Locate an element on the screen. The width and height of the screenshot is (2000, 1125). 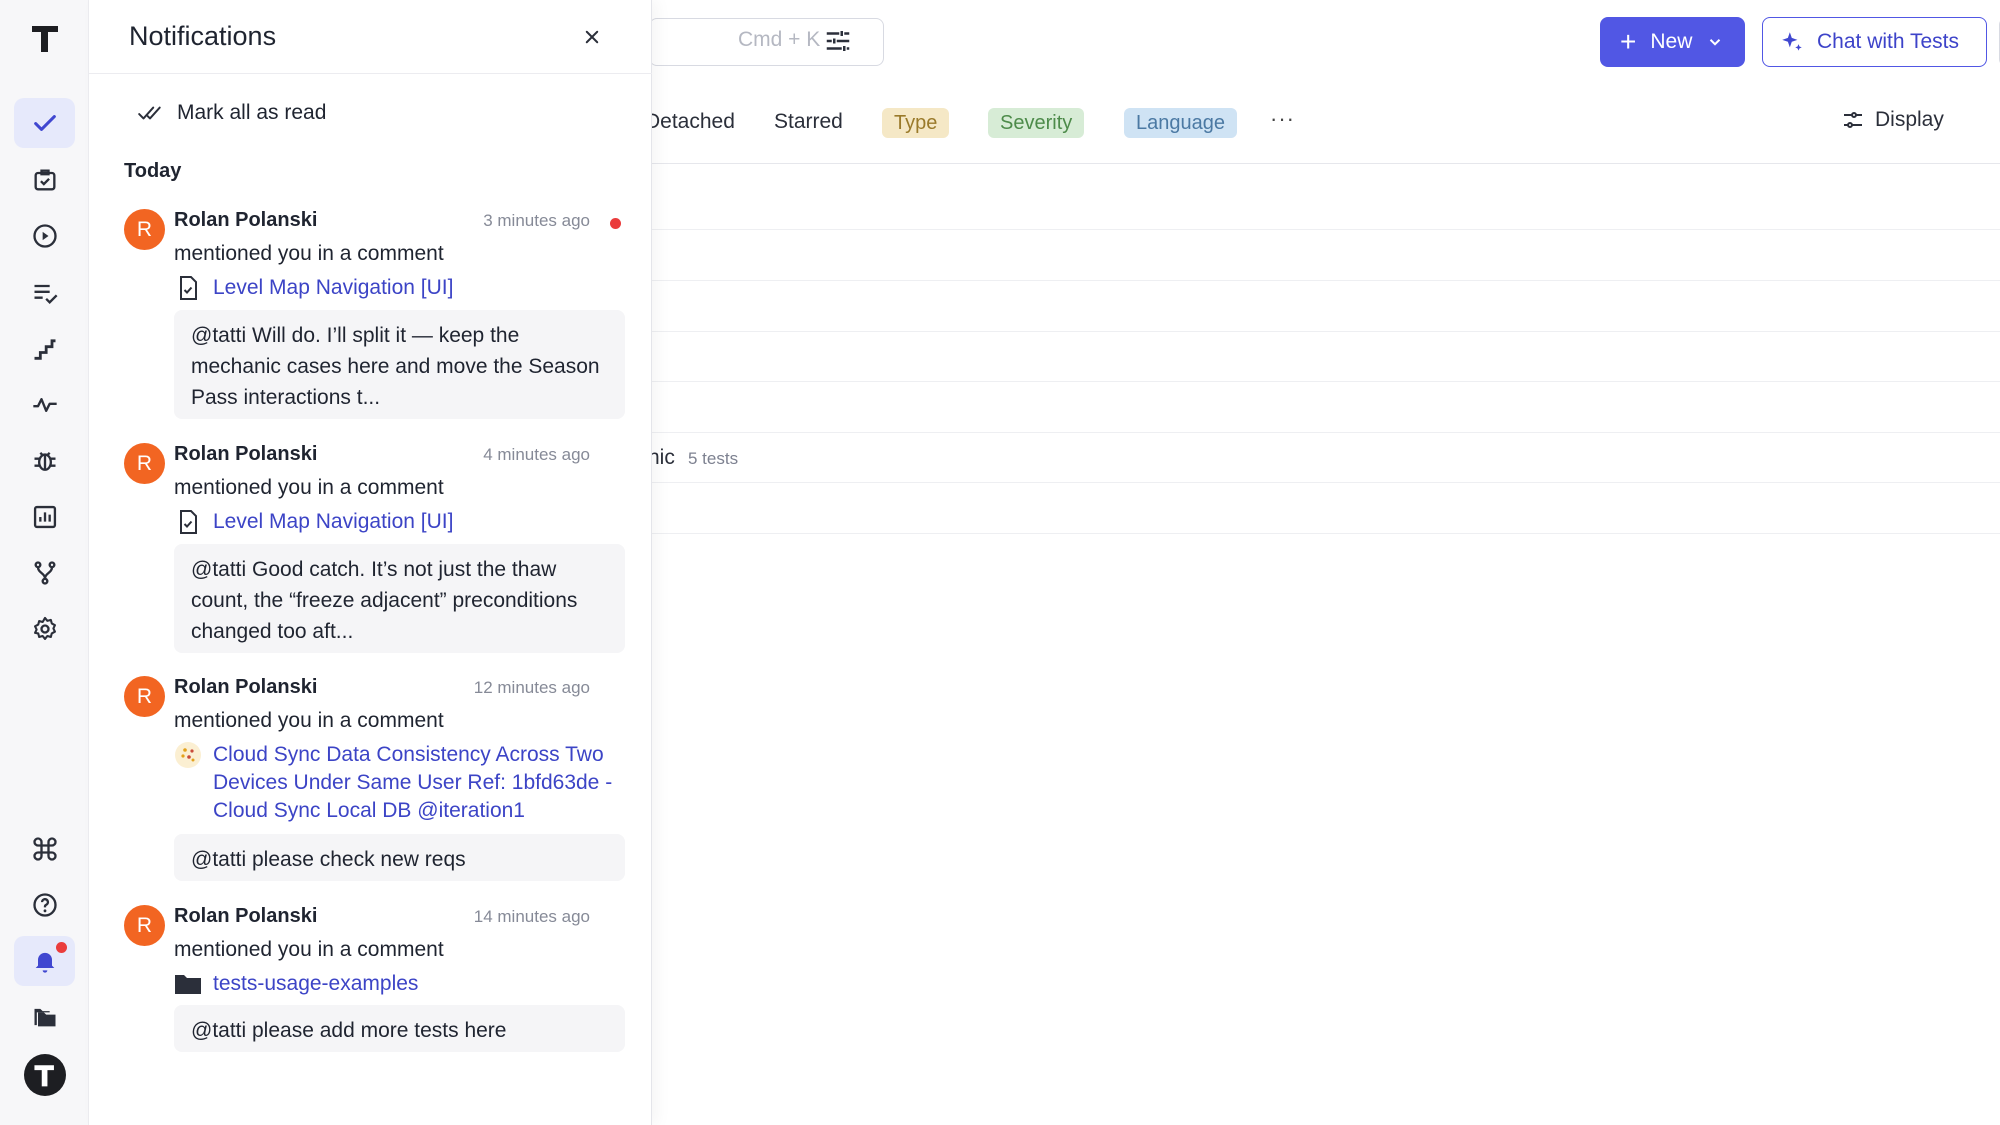
bar-chart-icon is located at coordinates (44, 517).